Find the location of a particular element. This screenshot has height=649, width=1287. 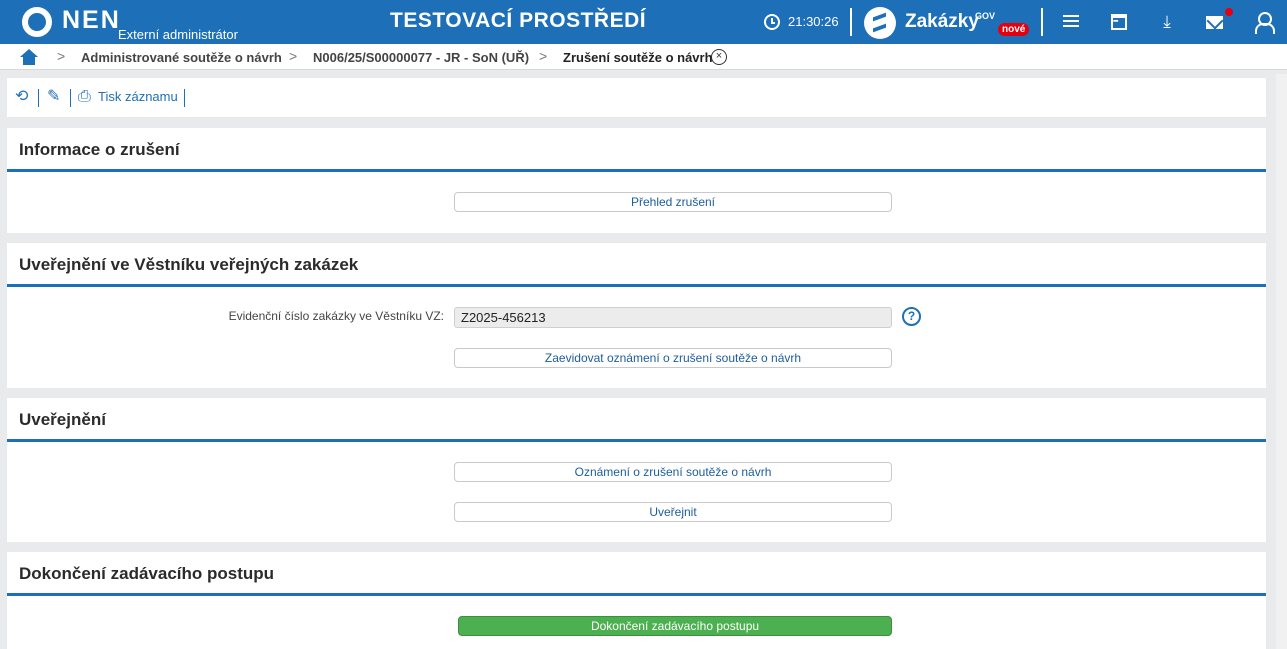

complete-procedure-button: Dokončení zadávacího postupu is located at coordinates (675, 626).